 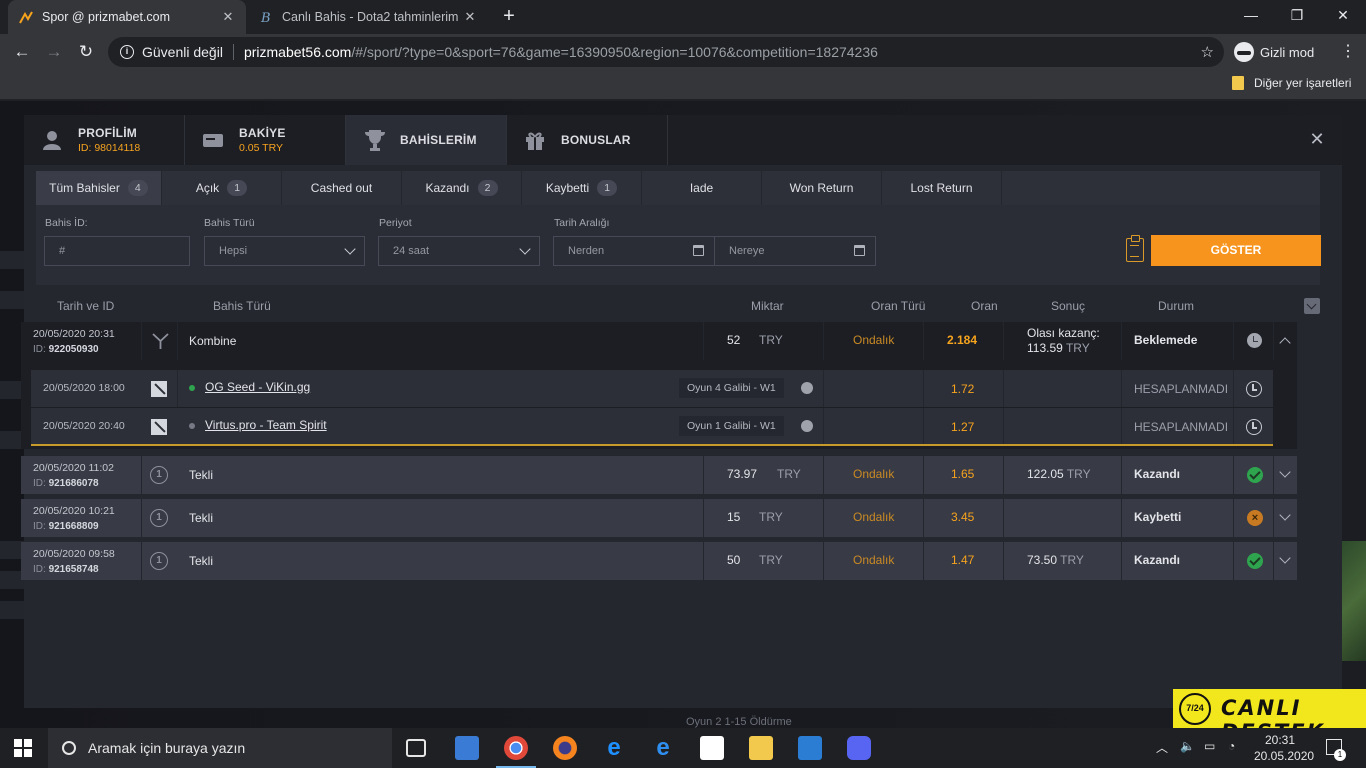 What do you see at coordinates (1291, 83) in the screenshot?
I see `bookmark-folder: Diğer yer işaretleri` at bounding box center [1291, 83].